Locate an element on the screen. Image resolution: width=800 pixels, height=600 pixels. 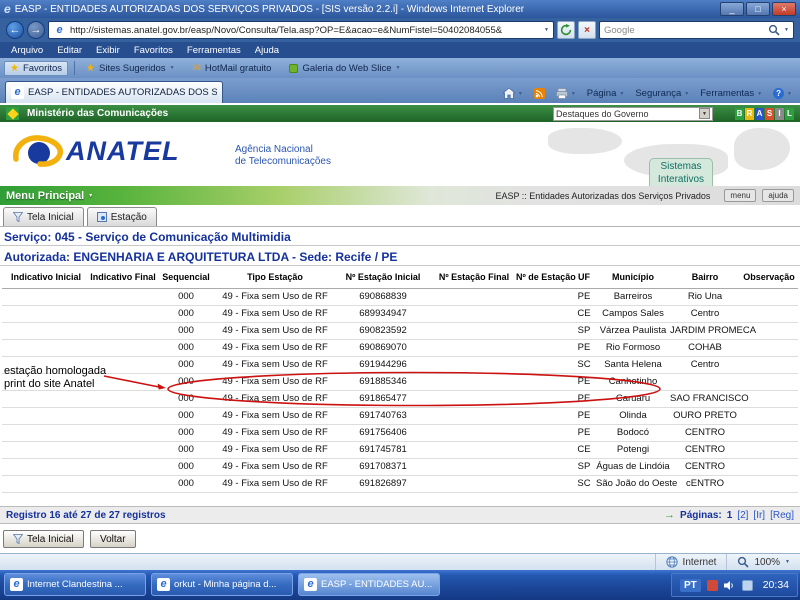
search-input: Google is located at coordinates (684, 30).